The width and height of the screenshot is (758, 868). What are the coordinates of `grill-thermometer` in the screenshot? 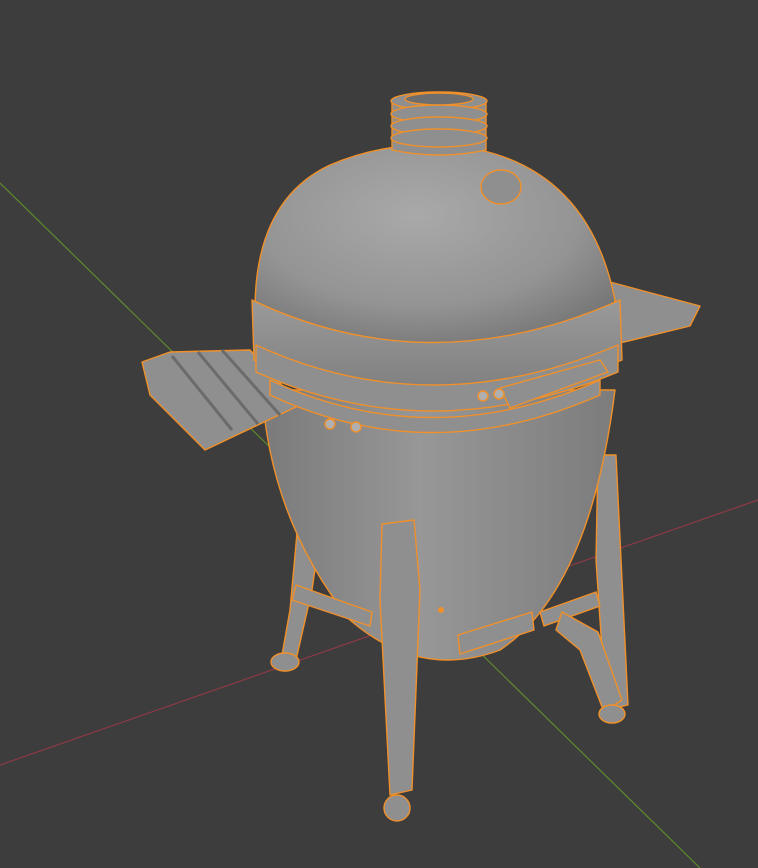 It's located at (501, 187).